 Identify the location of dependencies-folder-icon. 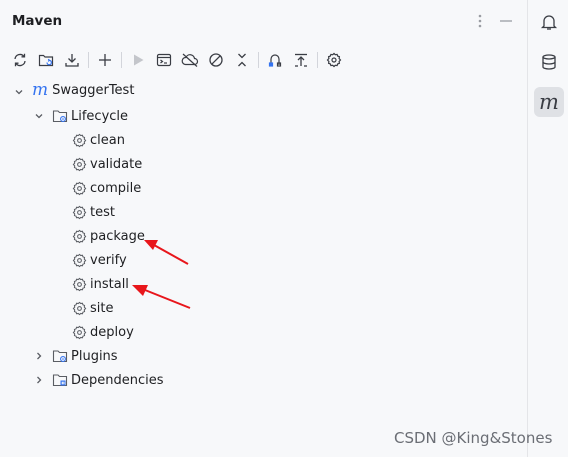
(60, 380).